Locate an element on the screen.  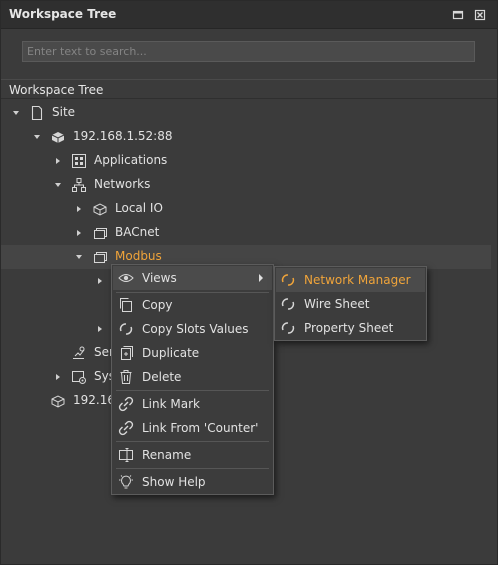
tree-item-station: 192.168.1.52:88 is located at coordinates (246, 137).